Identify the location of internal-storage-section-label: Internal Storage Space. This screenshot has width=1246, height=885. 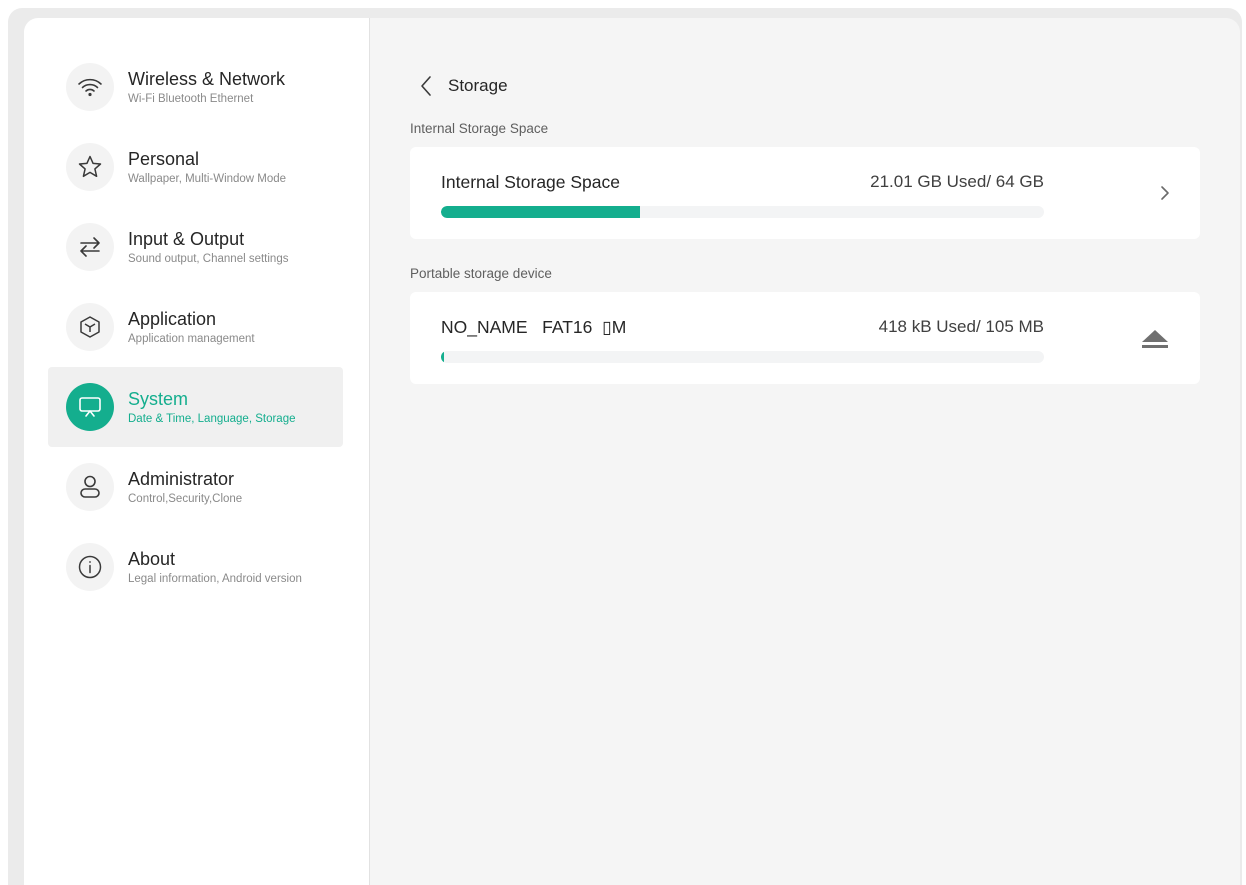
(479, 128).